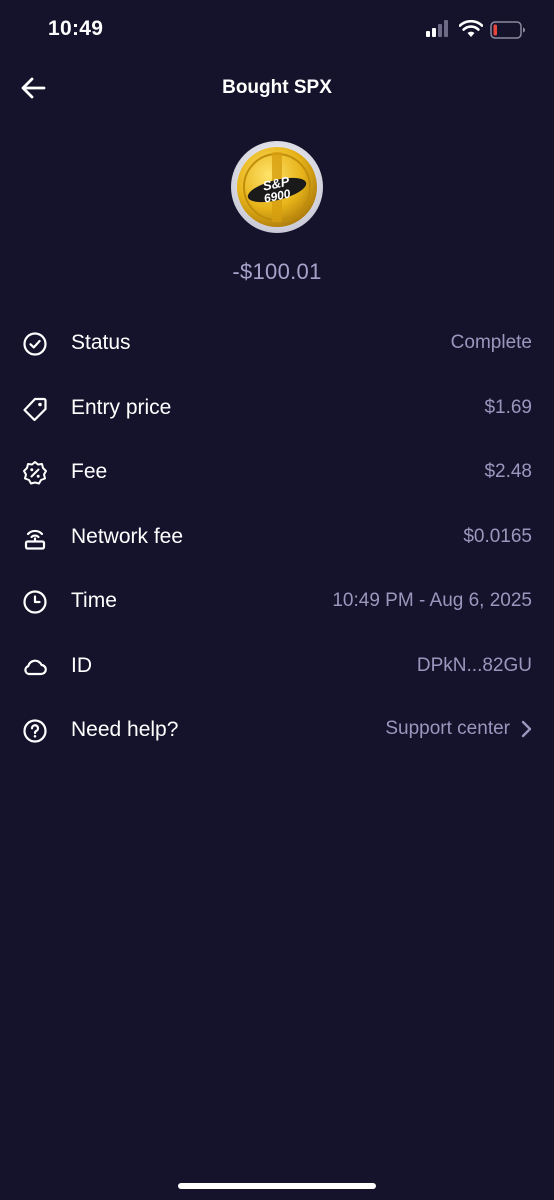  Describe the element at coordinates (277, 187) in the screenshot. I see `token-logo: S&P 6900` at that location.